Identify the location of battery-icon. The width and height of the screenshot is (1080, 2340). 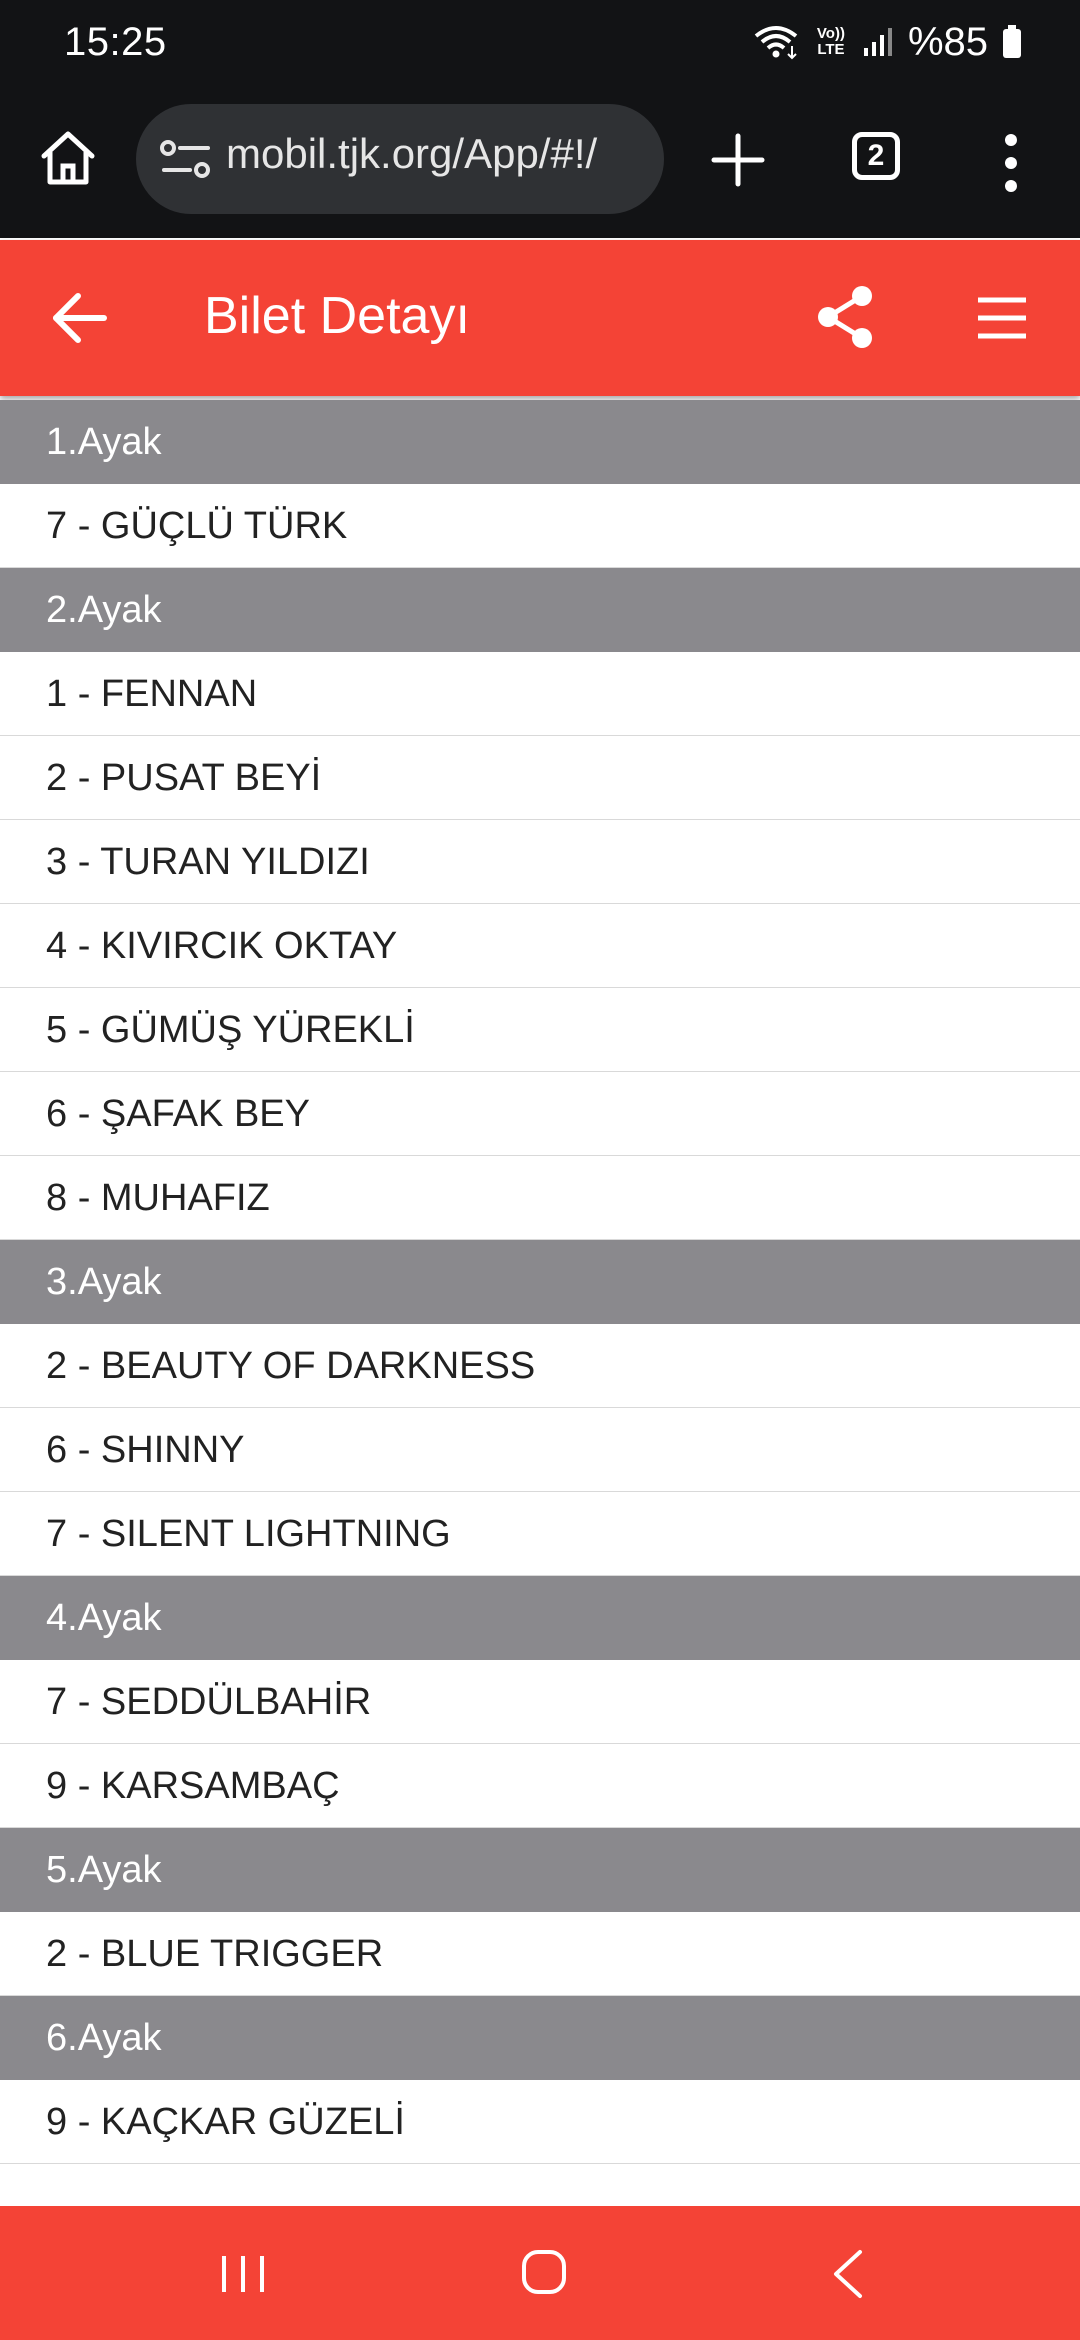
(1012, 41).